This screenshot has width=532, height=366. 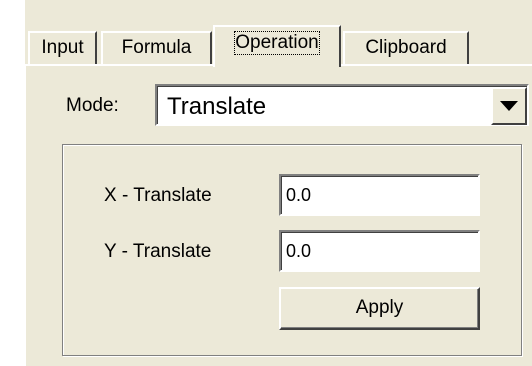 I want to click on y-translate-value: 0.0, so click(x=379, y=251).